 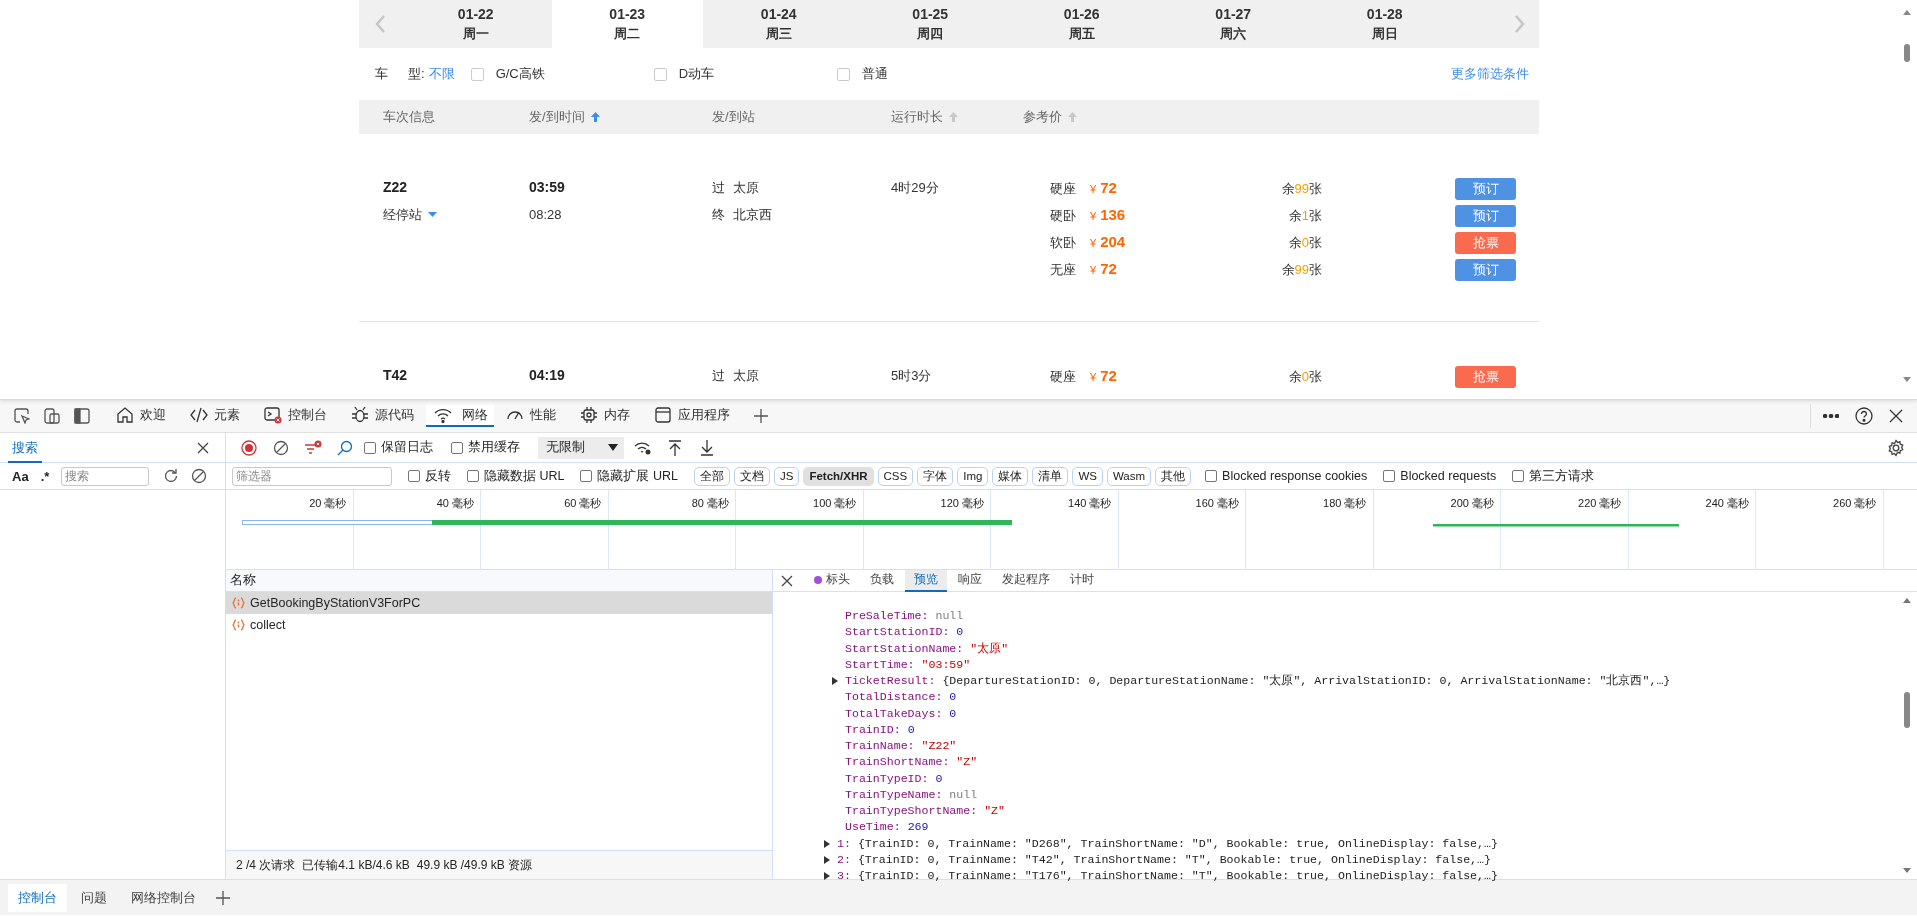 What do you see at coordinates (545, 215) in the screenshot?
I see `arrival-time: 08:28` at bounding box center [545, 215].